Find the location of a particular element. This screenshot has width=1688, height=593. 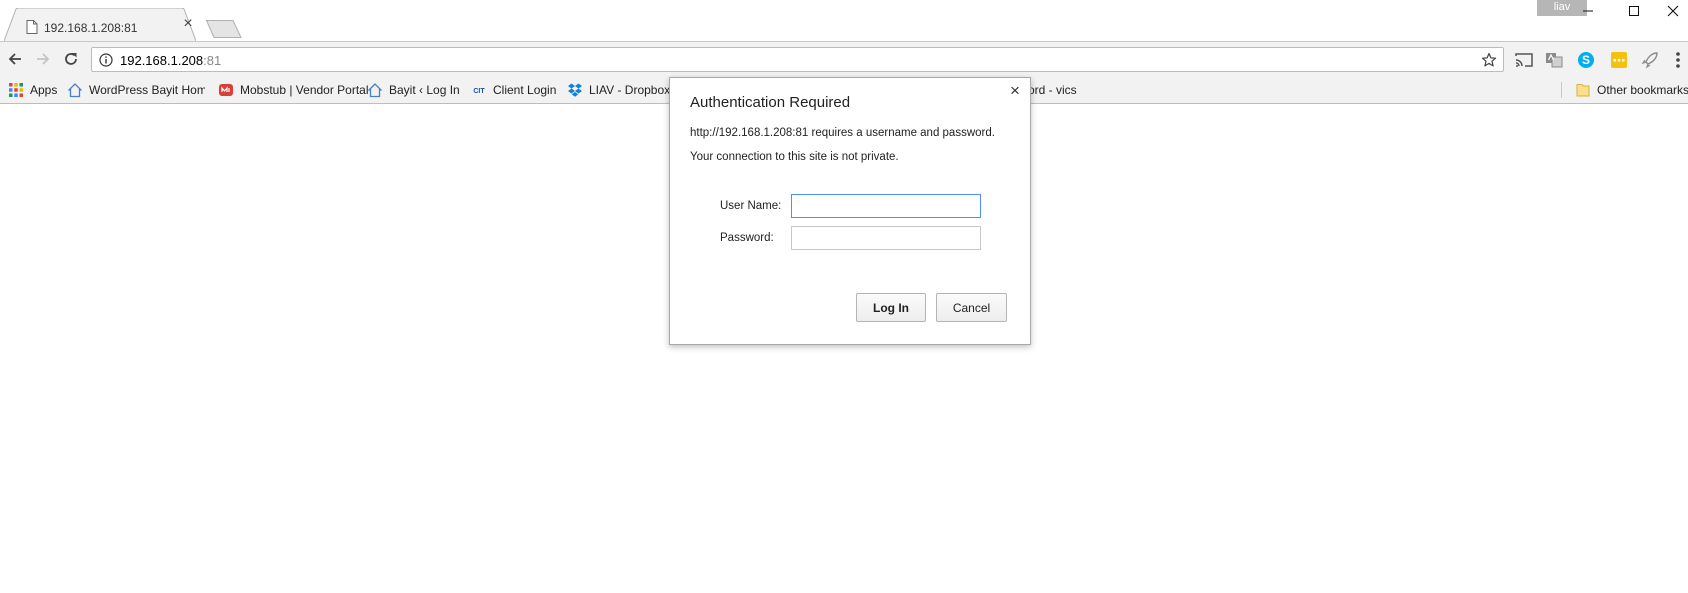

forward-button is located at coordinates (43, 59).